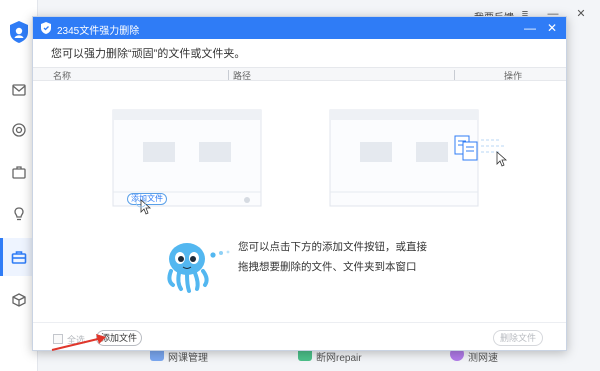  Describe the element at coordinates (19, 172) in the screenshot. I see `briefcase-icon` at that location.